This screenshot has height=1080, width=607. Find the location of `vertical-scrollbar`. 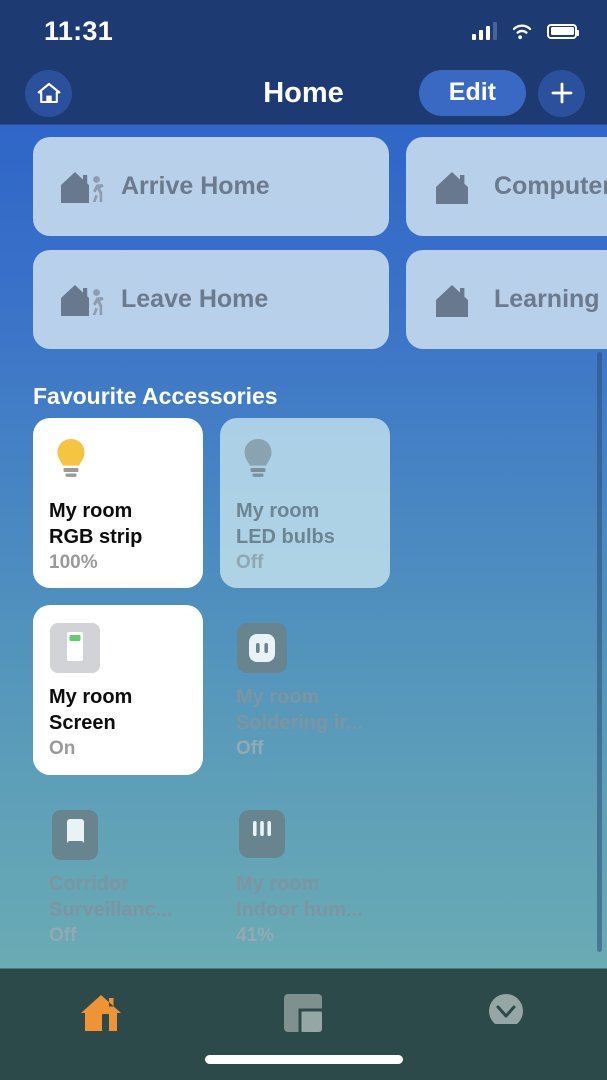

vertical-scrollbar is located at coordinates (599, 652).